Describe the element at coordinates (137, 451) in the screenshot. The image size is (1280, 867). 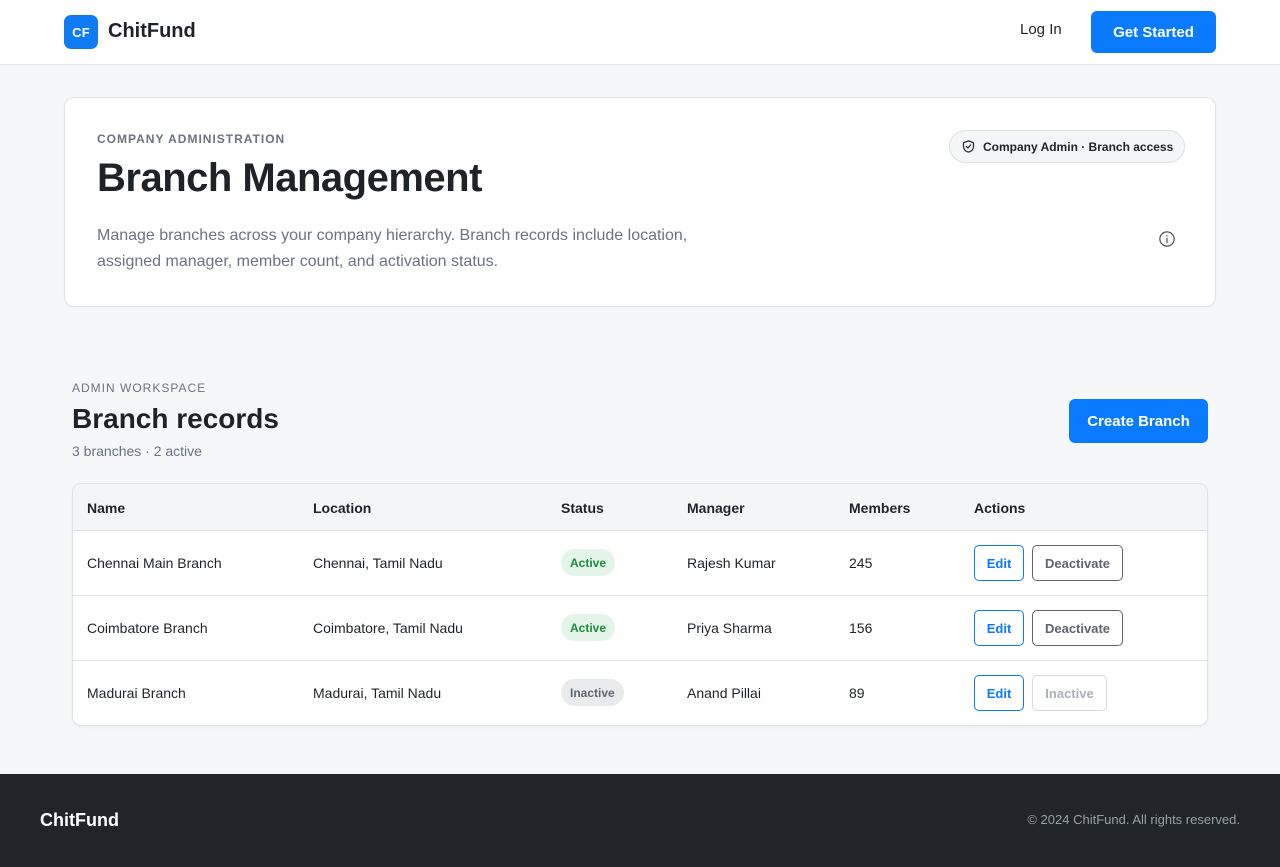
I see `branch-count-summary: 3 branches · 2 active` at that location.